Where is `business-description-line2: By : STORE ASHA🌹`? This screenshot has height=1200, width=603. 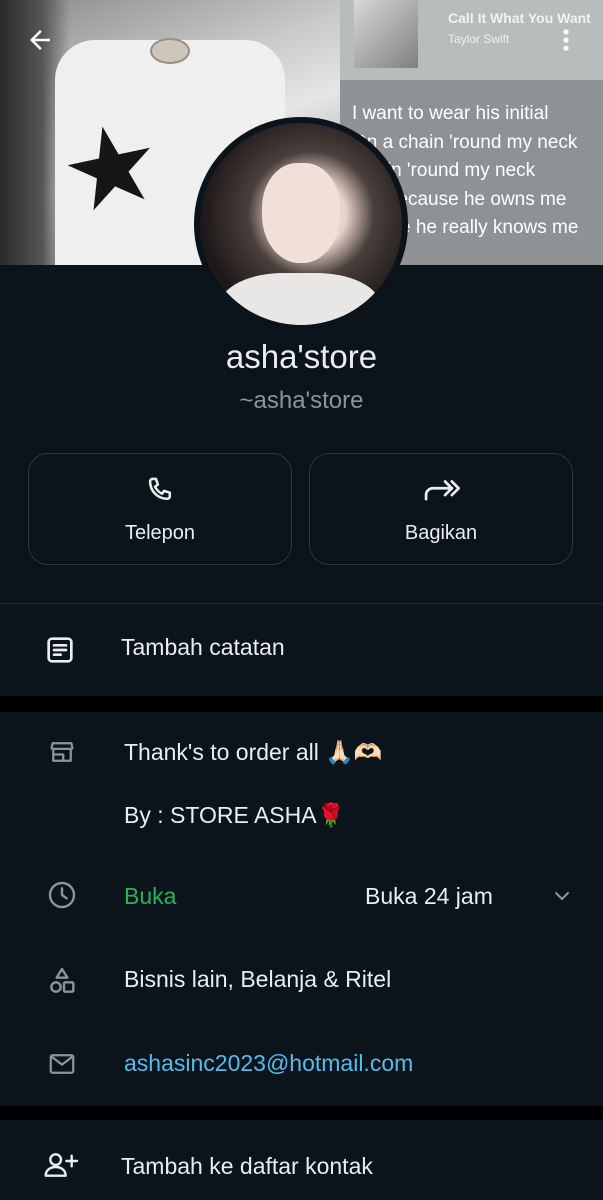
business-description-line2: By : STORE ASHA🌹 is located at coordinates (235, 815).